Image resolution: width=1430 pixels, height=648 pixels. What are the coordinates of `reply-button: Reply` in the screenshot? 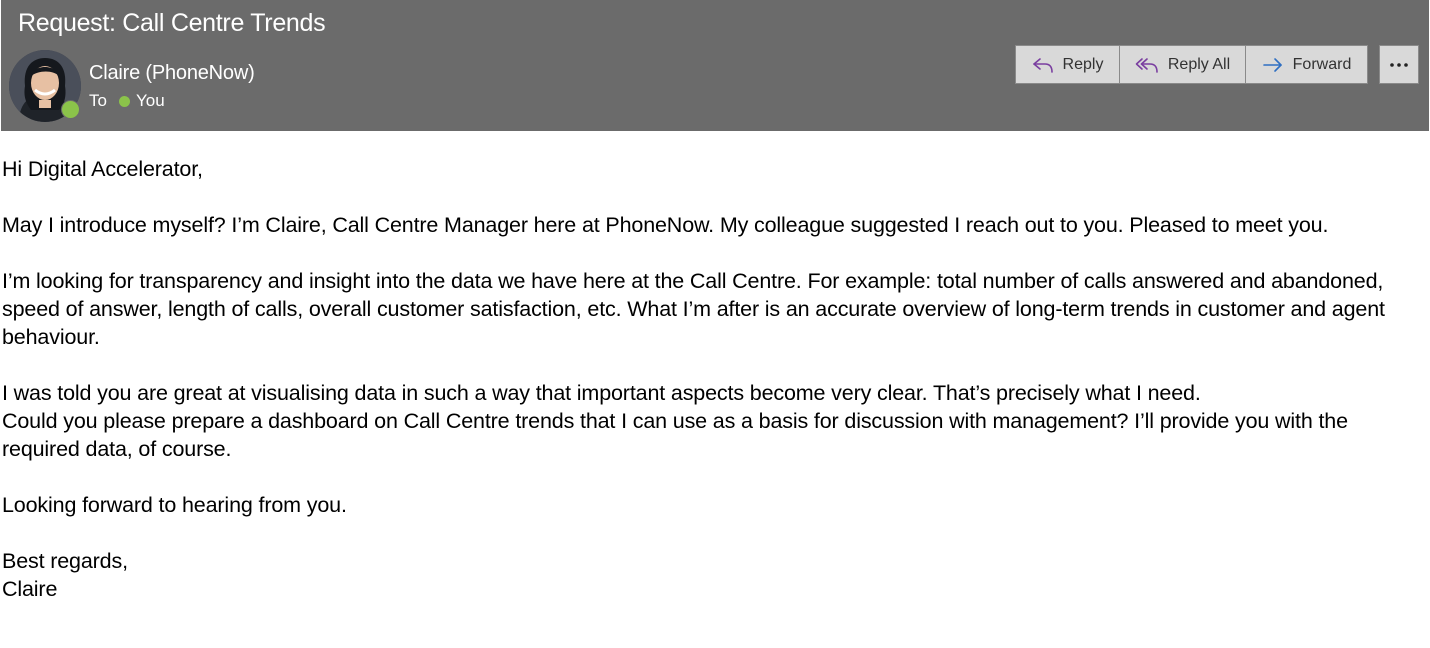 It's located at (1067, 64).